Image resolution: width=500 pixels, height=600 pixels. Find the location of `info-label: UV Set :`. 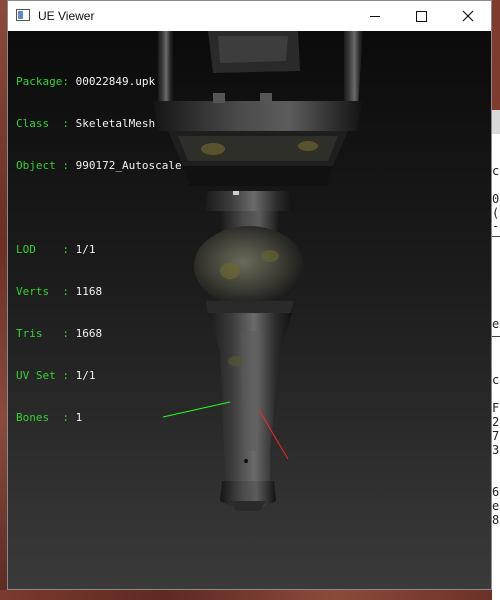

info-label: UV Set : is located at coordinates (42, 375).